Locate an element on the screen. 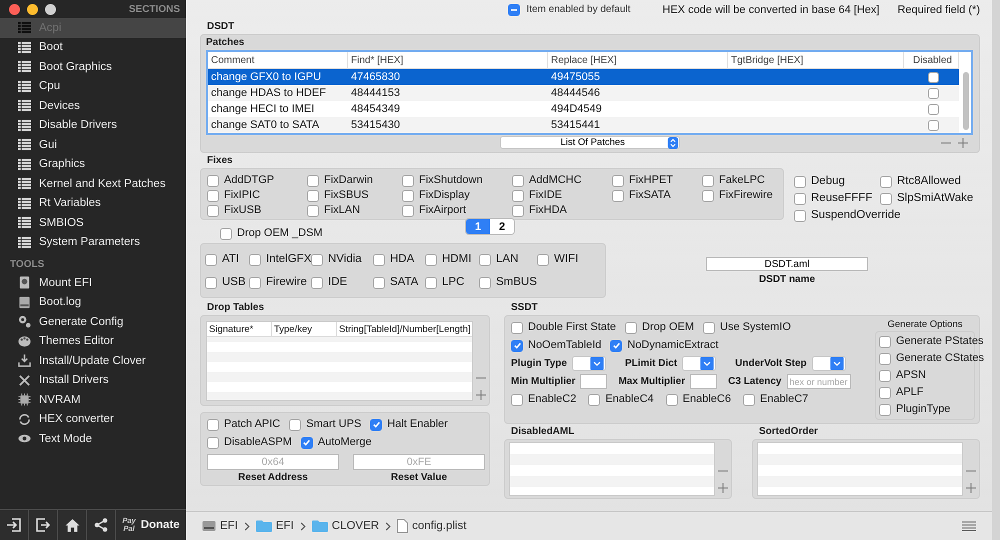  sidebar-item: Devices is located at coordinates (93, 106).